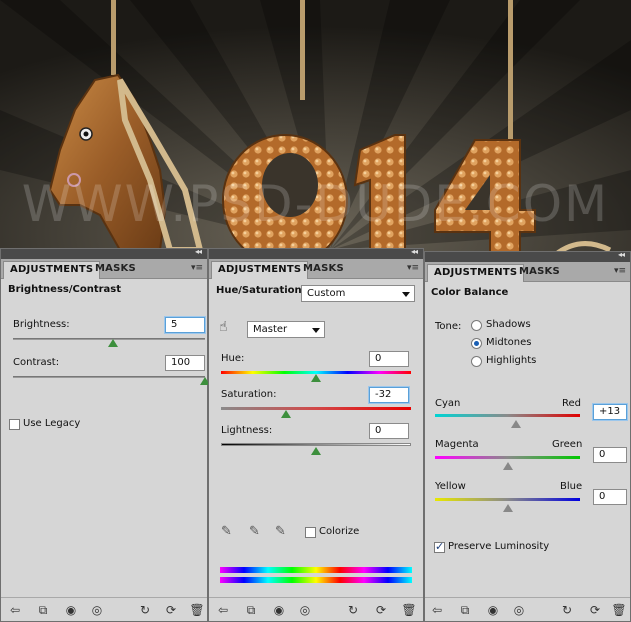 This screenshot has height=622, width=631. Describe the element at coordinates (476, 361) in the screenshot. I see `tone-radio-highlights` at that location.